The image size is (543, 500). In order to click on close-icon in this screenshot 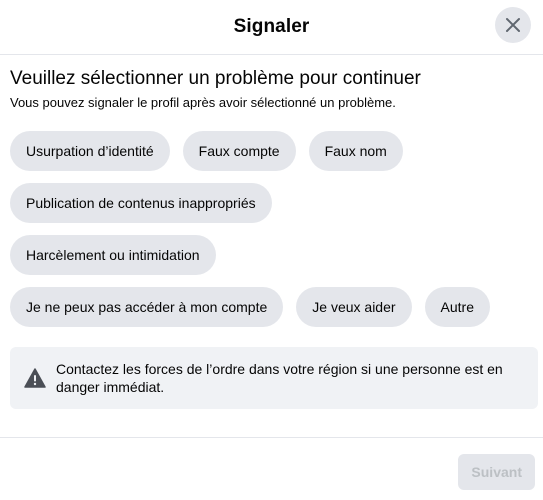, I will do `click(513, 25)`.